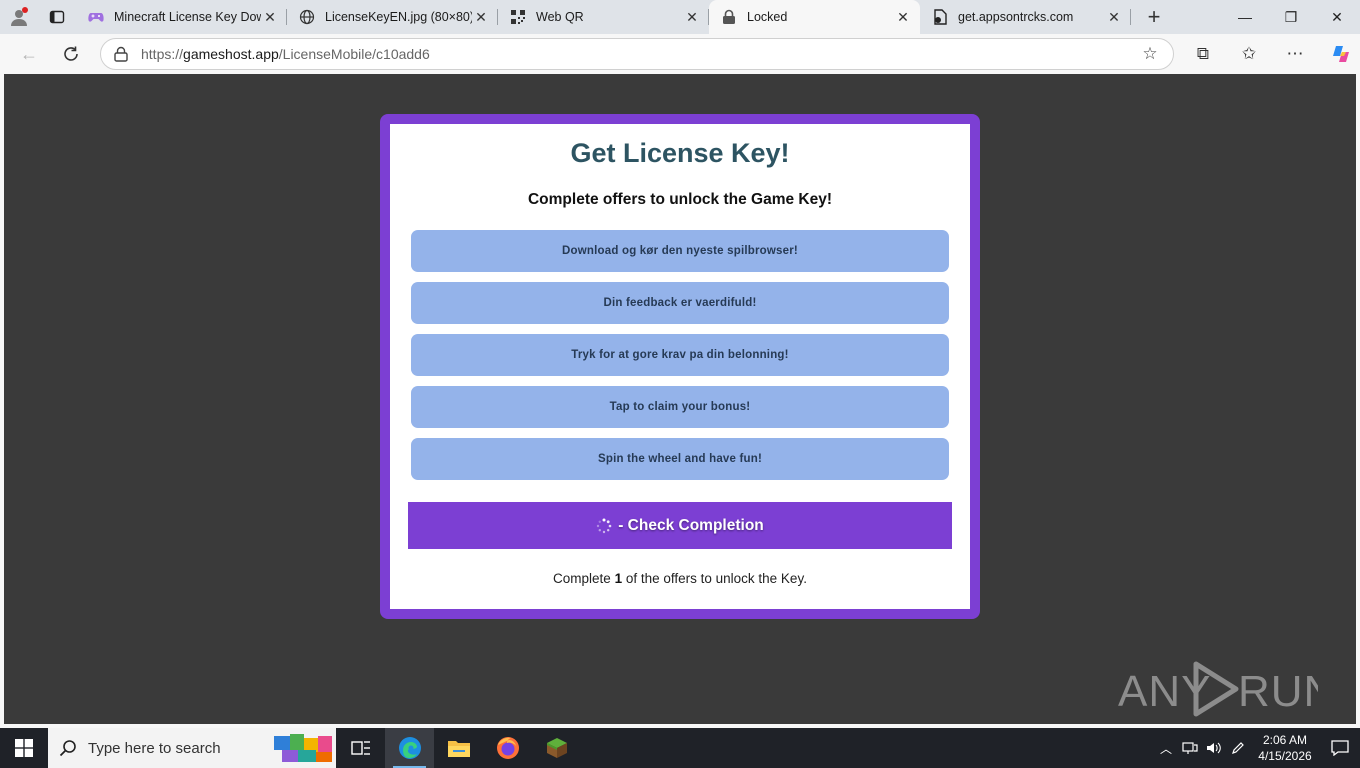 Image resolution: width=1360 pixels, height=768 pixels. Describe the element at coordinates (767, 17) in the screenshot. I see `tab-title: Locked` at that location.